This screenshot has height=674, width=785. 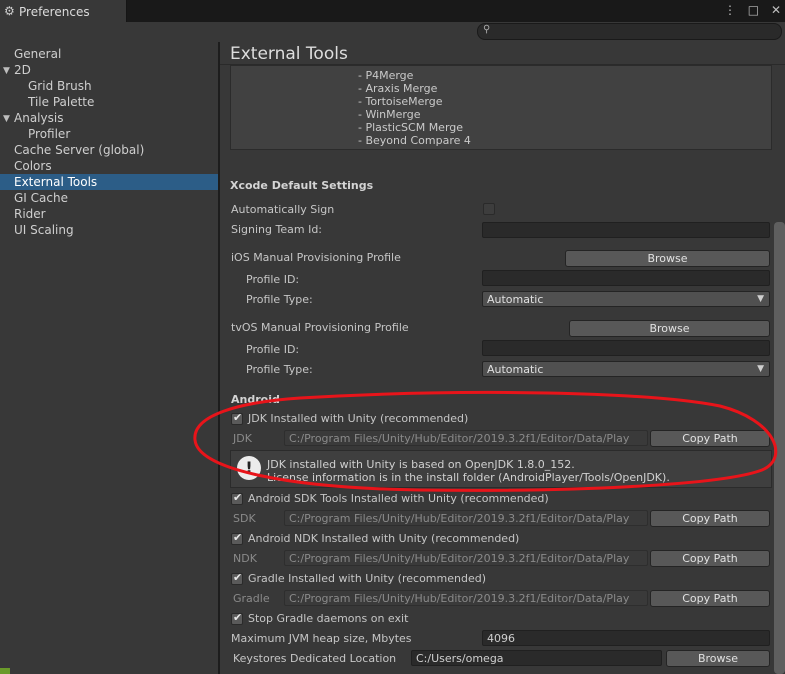 What do you see at coordinates (328, 618) in the screenshot?
I see `stop-gradle-label: Stop Gradle daemons on exit` at bounding box center [328, 618].